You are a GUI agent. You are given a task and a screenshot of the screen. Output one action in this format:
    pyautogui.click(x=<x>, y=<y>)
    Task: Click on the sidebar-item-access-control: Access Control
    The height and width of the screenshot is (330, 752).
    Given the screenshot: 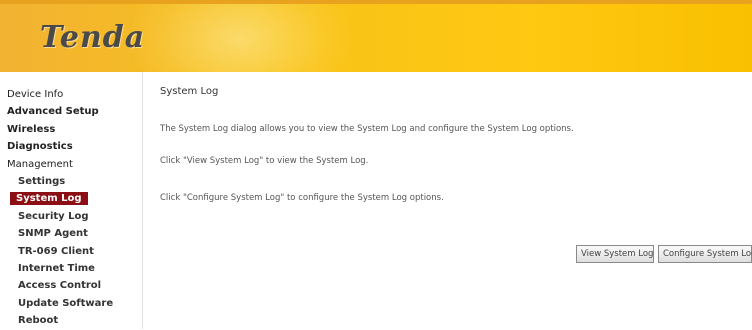 What is the action you would take?
    pyautogui.click(x=71, y=285)
    